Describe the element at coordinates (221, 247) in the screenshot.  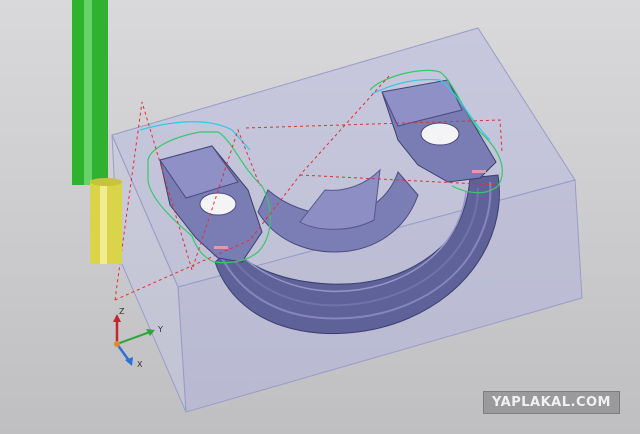
I see `part-accent-left` at that location.